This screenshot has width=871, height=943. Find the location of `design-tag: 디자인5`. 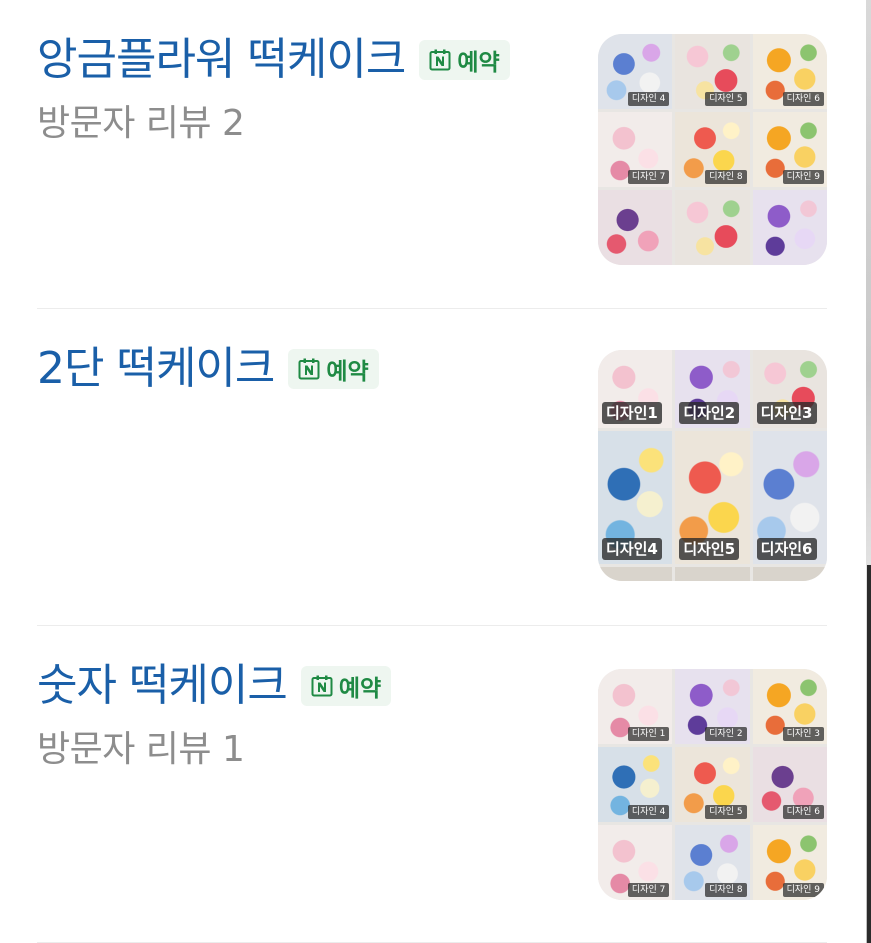

design-tag: 디자인5 is located at coordinates (709, 549).